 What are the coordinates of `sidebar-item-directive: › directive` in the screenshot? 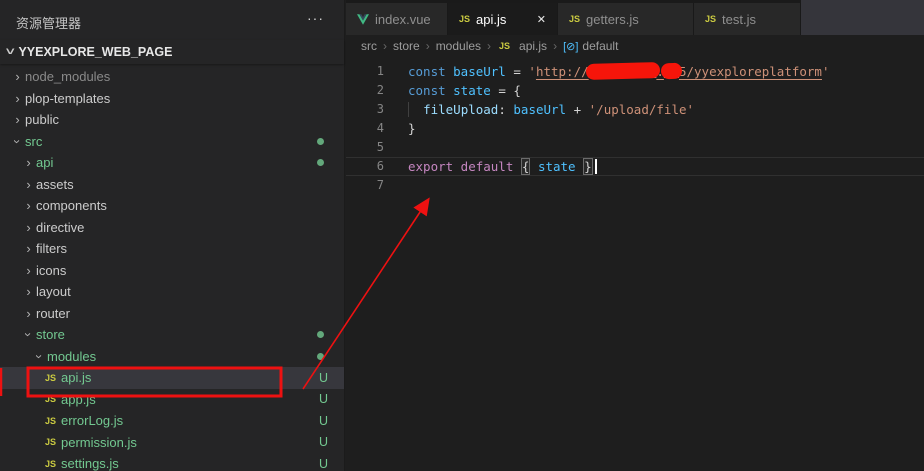 It's located at (172, 228).